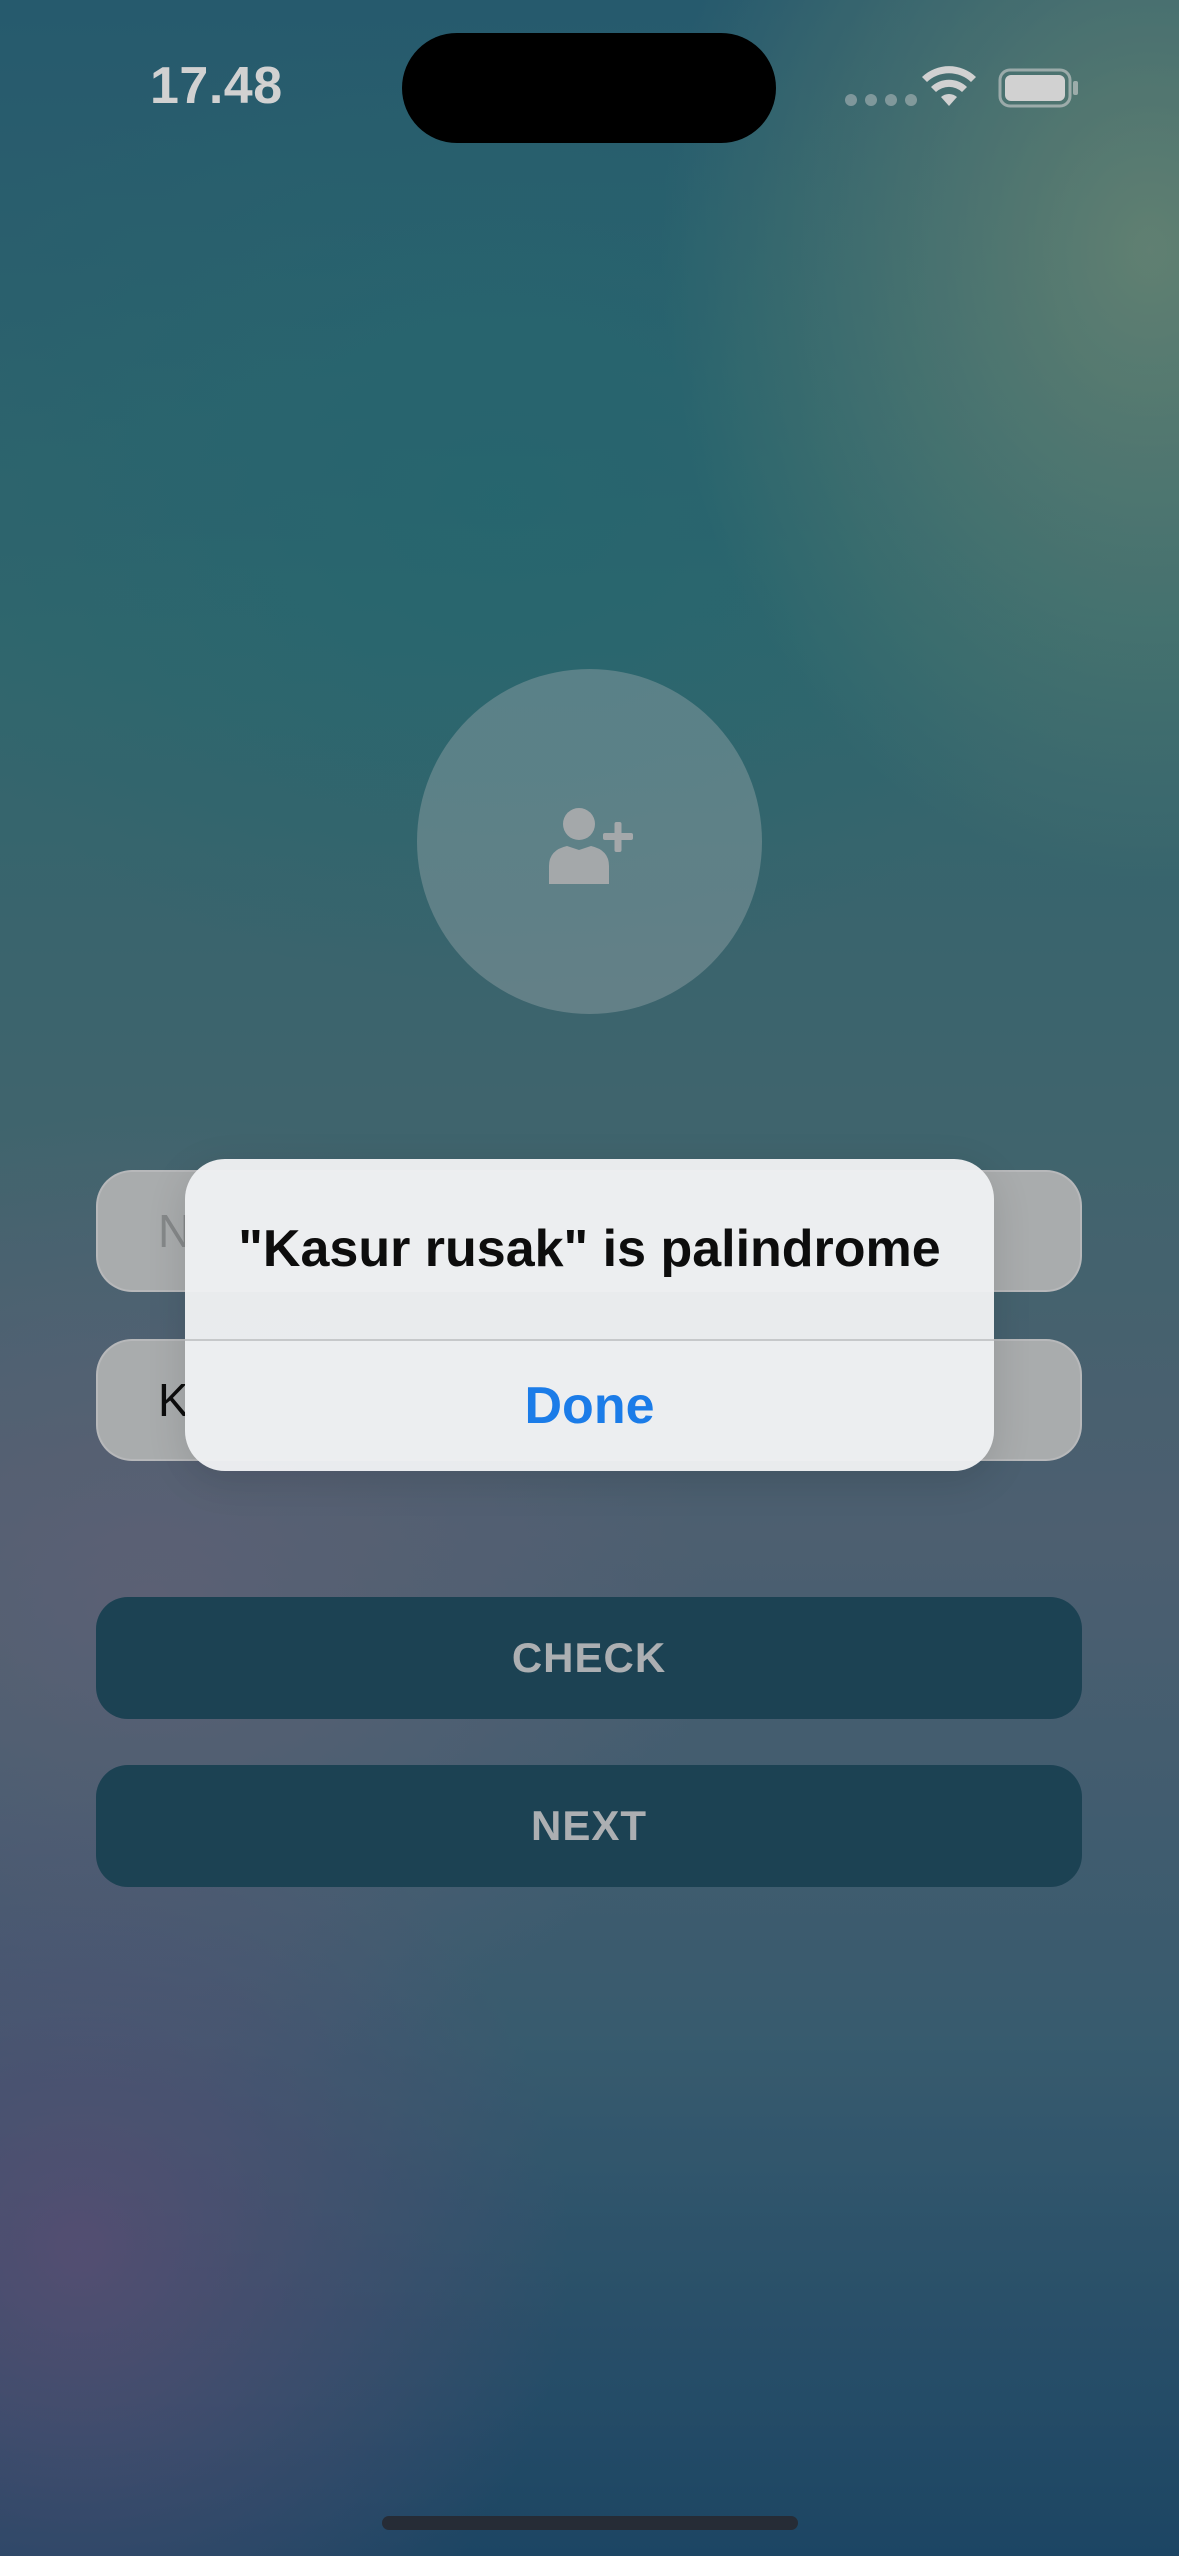 Image resolution: width=1179 pixels, height=2556 pixels. Describe the element at coordinates (589, 1249) in the screenshot. I see `alert-title: "Kasur rusak" is palindrome` at that location.